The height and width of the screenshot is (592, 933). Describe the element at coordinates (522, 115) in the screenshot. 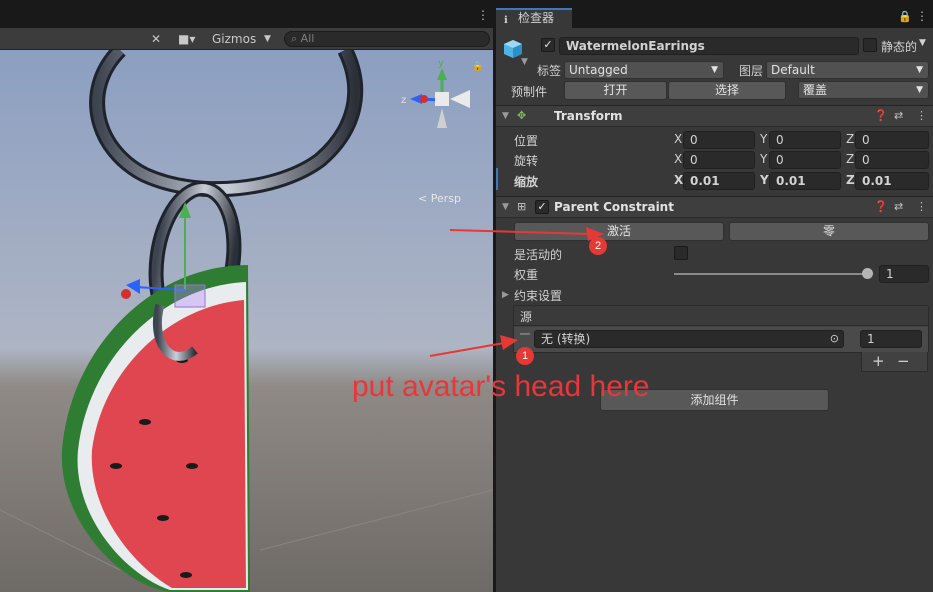

I see `transform-icon: ✥` at that location.